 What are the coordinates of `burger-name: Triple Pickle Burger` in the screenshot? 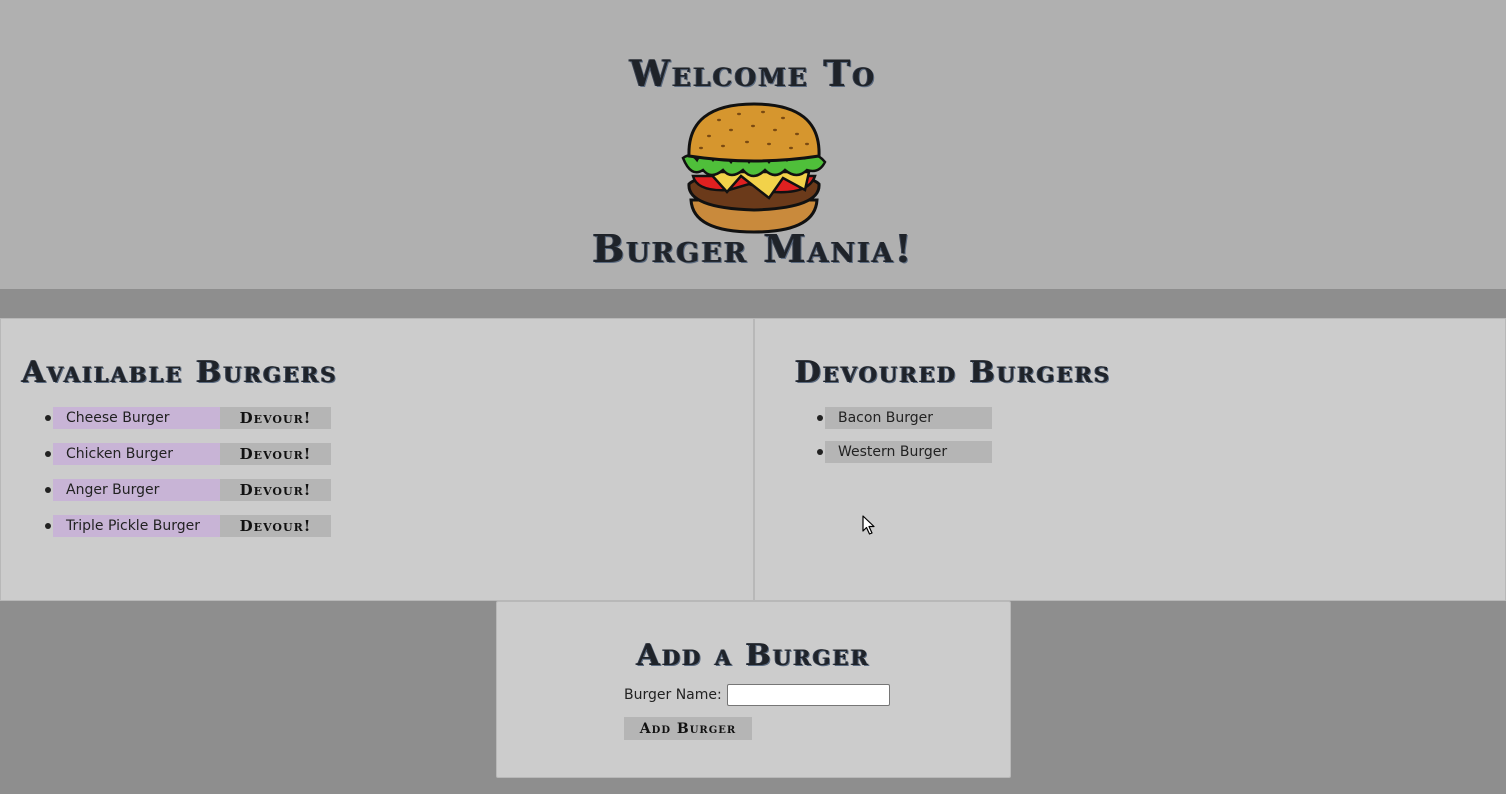 It's located at (136, 526).